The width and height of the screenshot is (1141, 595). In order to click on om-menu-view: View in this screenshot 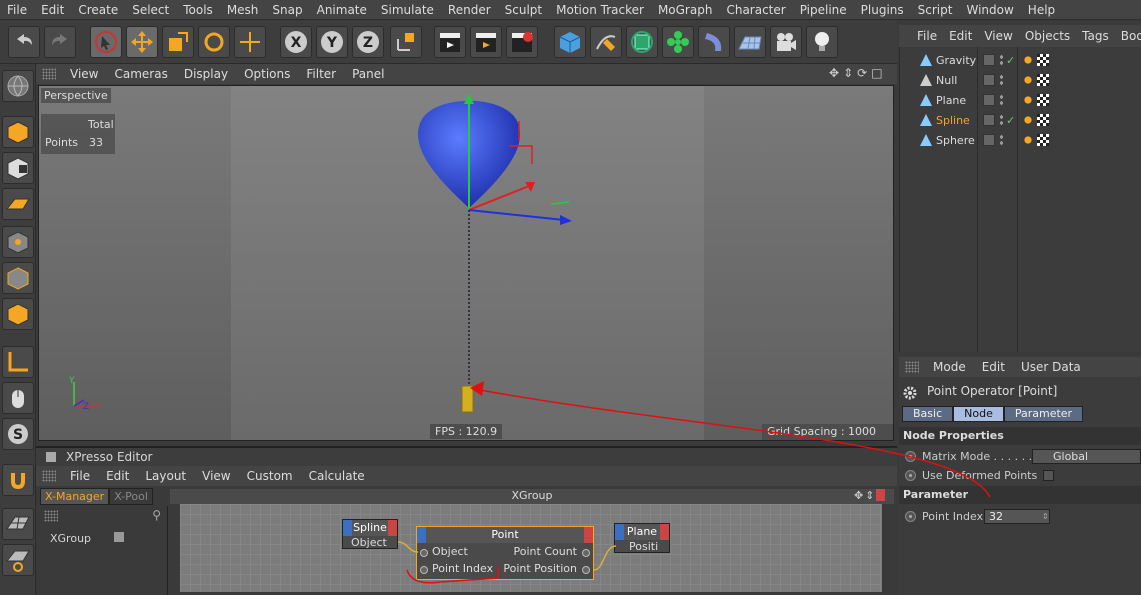, I will do `click(998, 36)`.